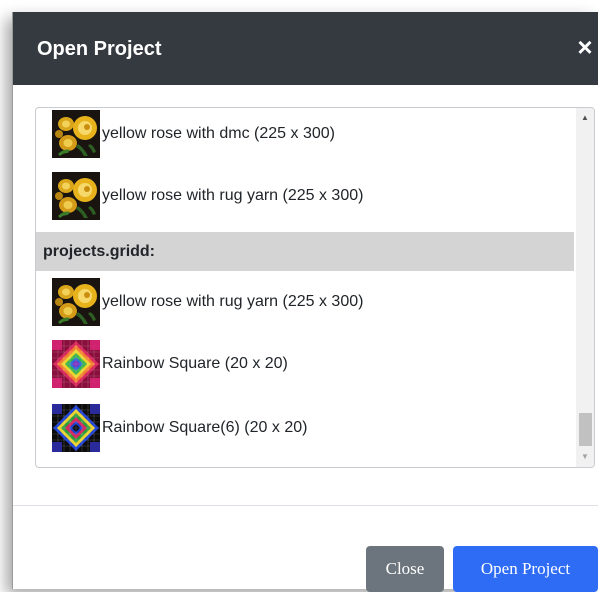 The width and height of the screenshot is (598, 592). What do you see at coordinates (585, 47) in the screenshot?
I see `close-icon: ×` at bounding box center [585, 47].